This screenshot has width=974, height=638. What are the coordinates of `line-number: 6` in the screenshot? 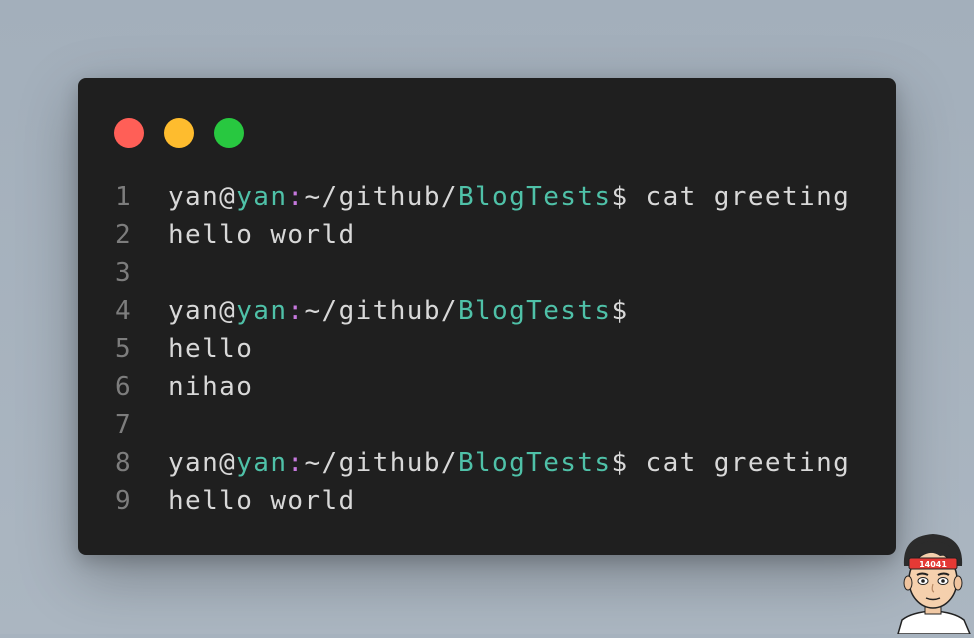 It's located at (124, 387).